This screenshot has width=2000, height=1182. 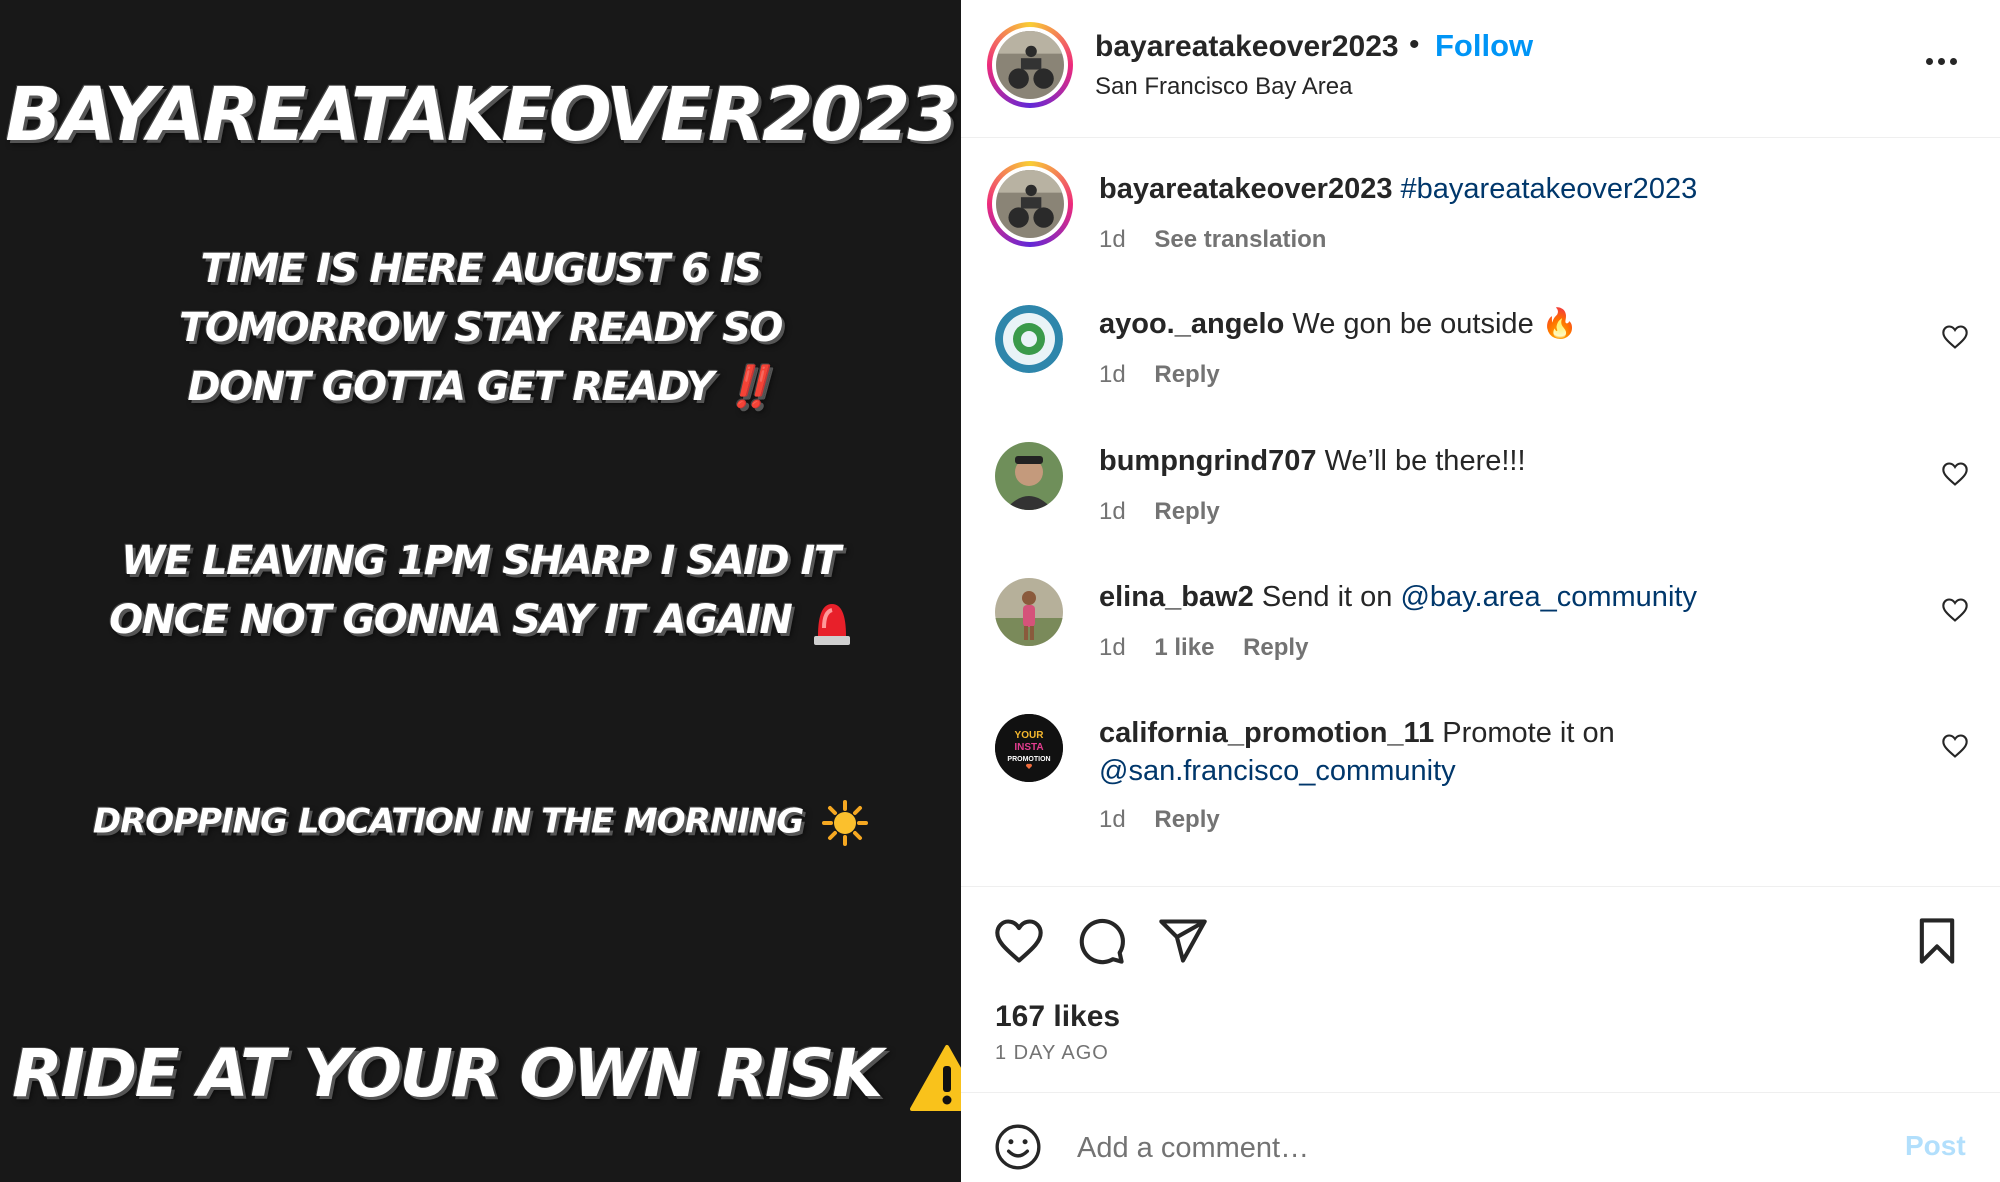 I want to click on likes-count: 167 likes, so click(x=1057, y=1017).